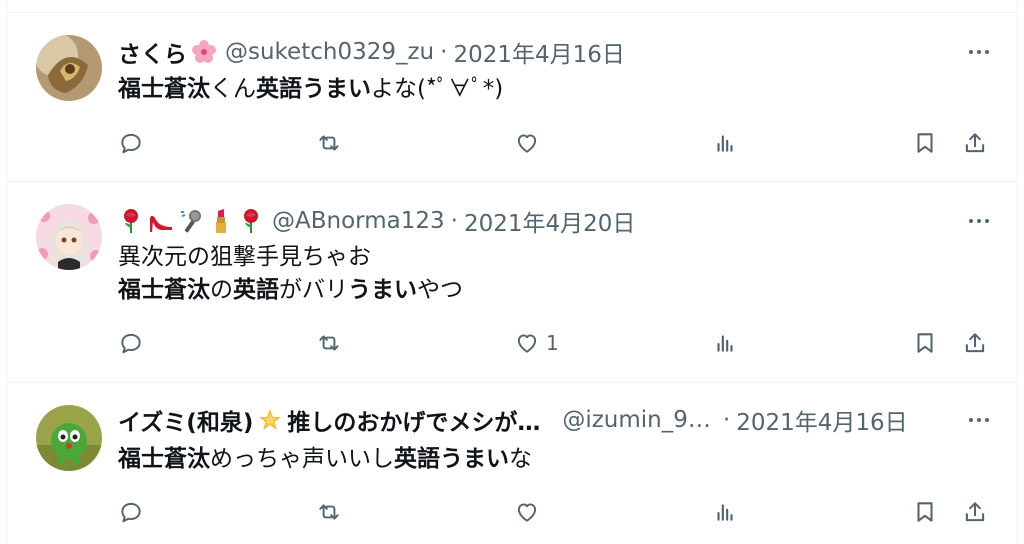  I want to click on tweet-text: 異次元の狙撃手見ちゃお 福士蒼汰の英語がバリうまいやつ, so click(290, 274).